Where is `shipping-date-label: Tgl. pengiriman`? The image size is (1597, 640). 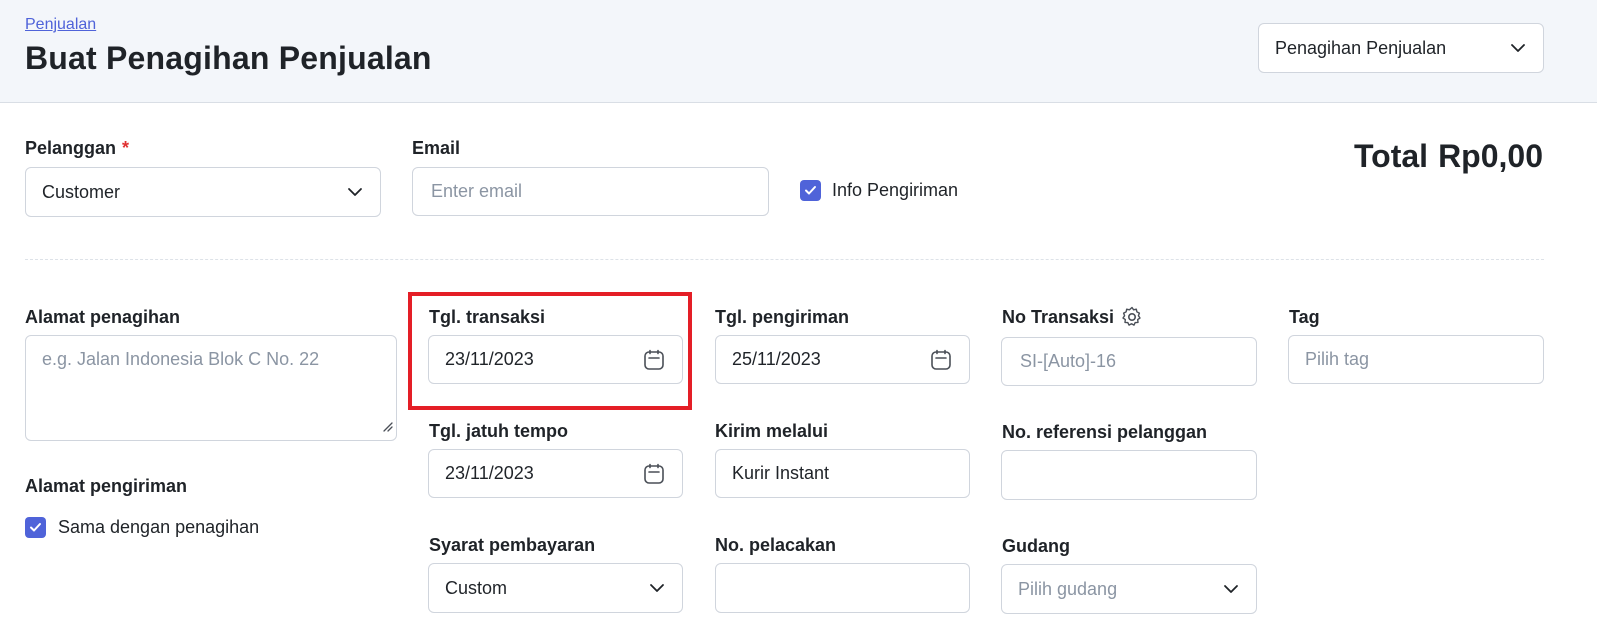
shipping-date-label: Tgl. pengiriman is located at coordinates (782, 317).